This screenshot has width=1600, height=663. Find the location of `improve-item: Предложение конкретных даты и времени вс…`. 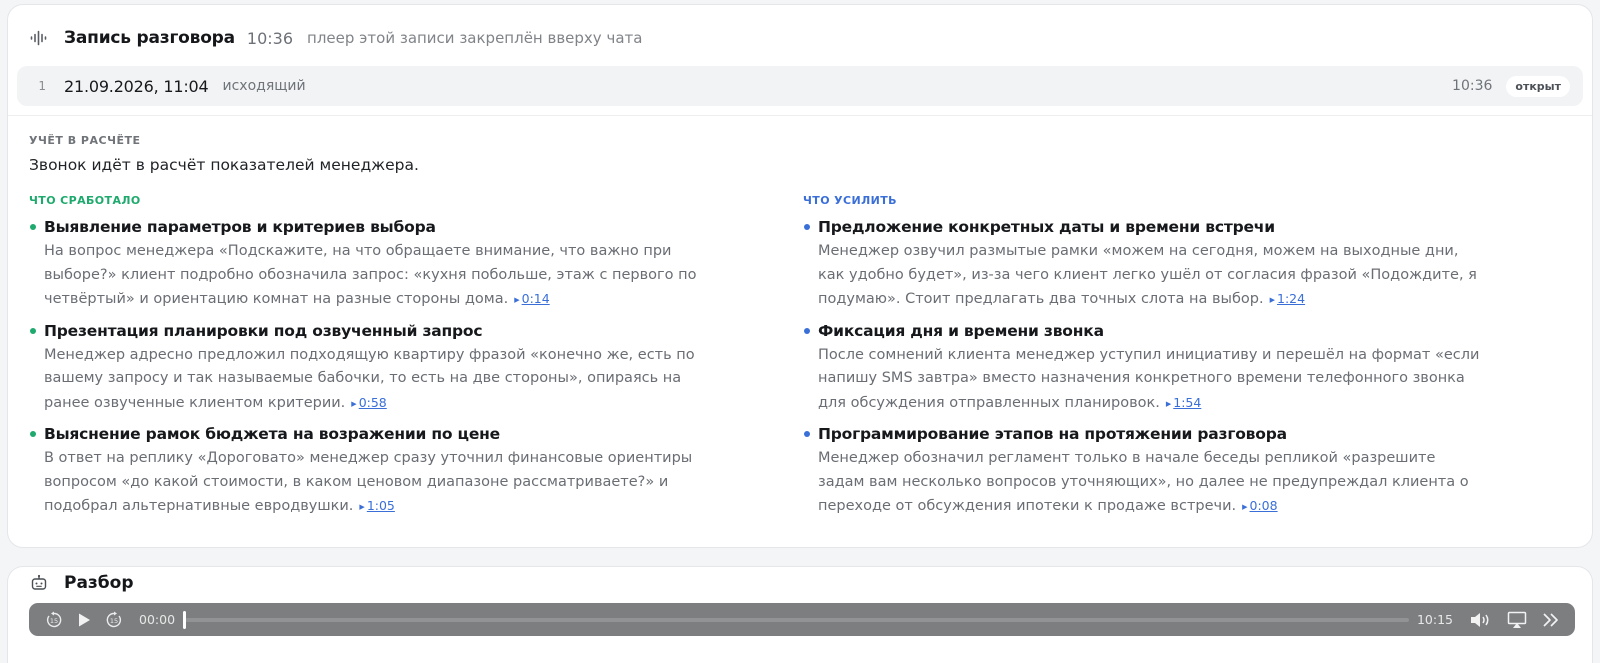

improve-item: Предложение конкретных даты и времени вс… is located at coordinates (1143, 265).